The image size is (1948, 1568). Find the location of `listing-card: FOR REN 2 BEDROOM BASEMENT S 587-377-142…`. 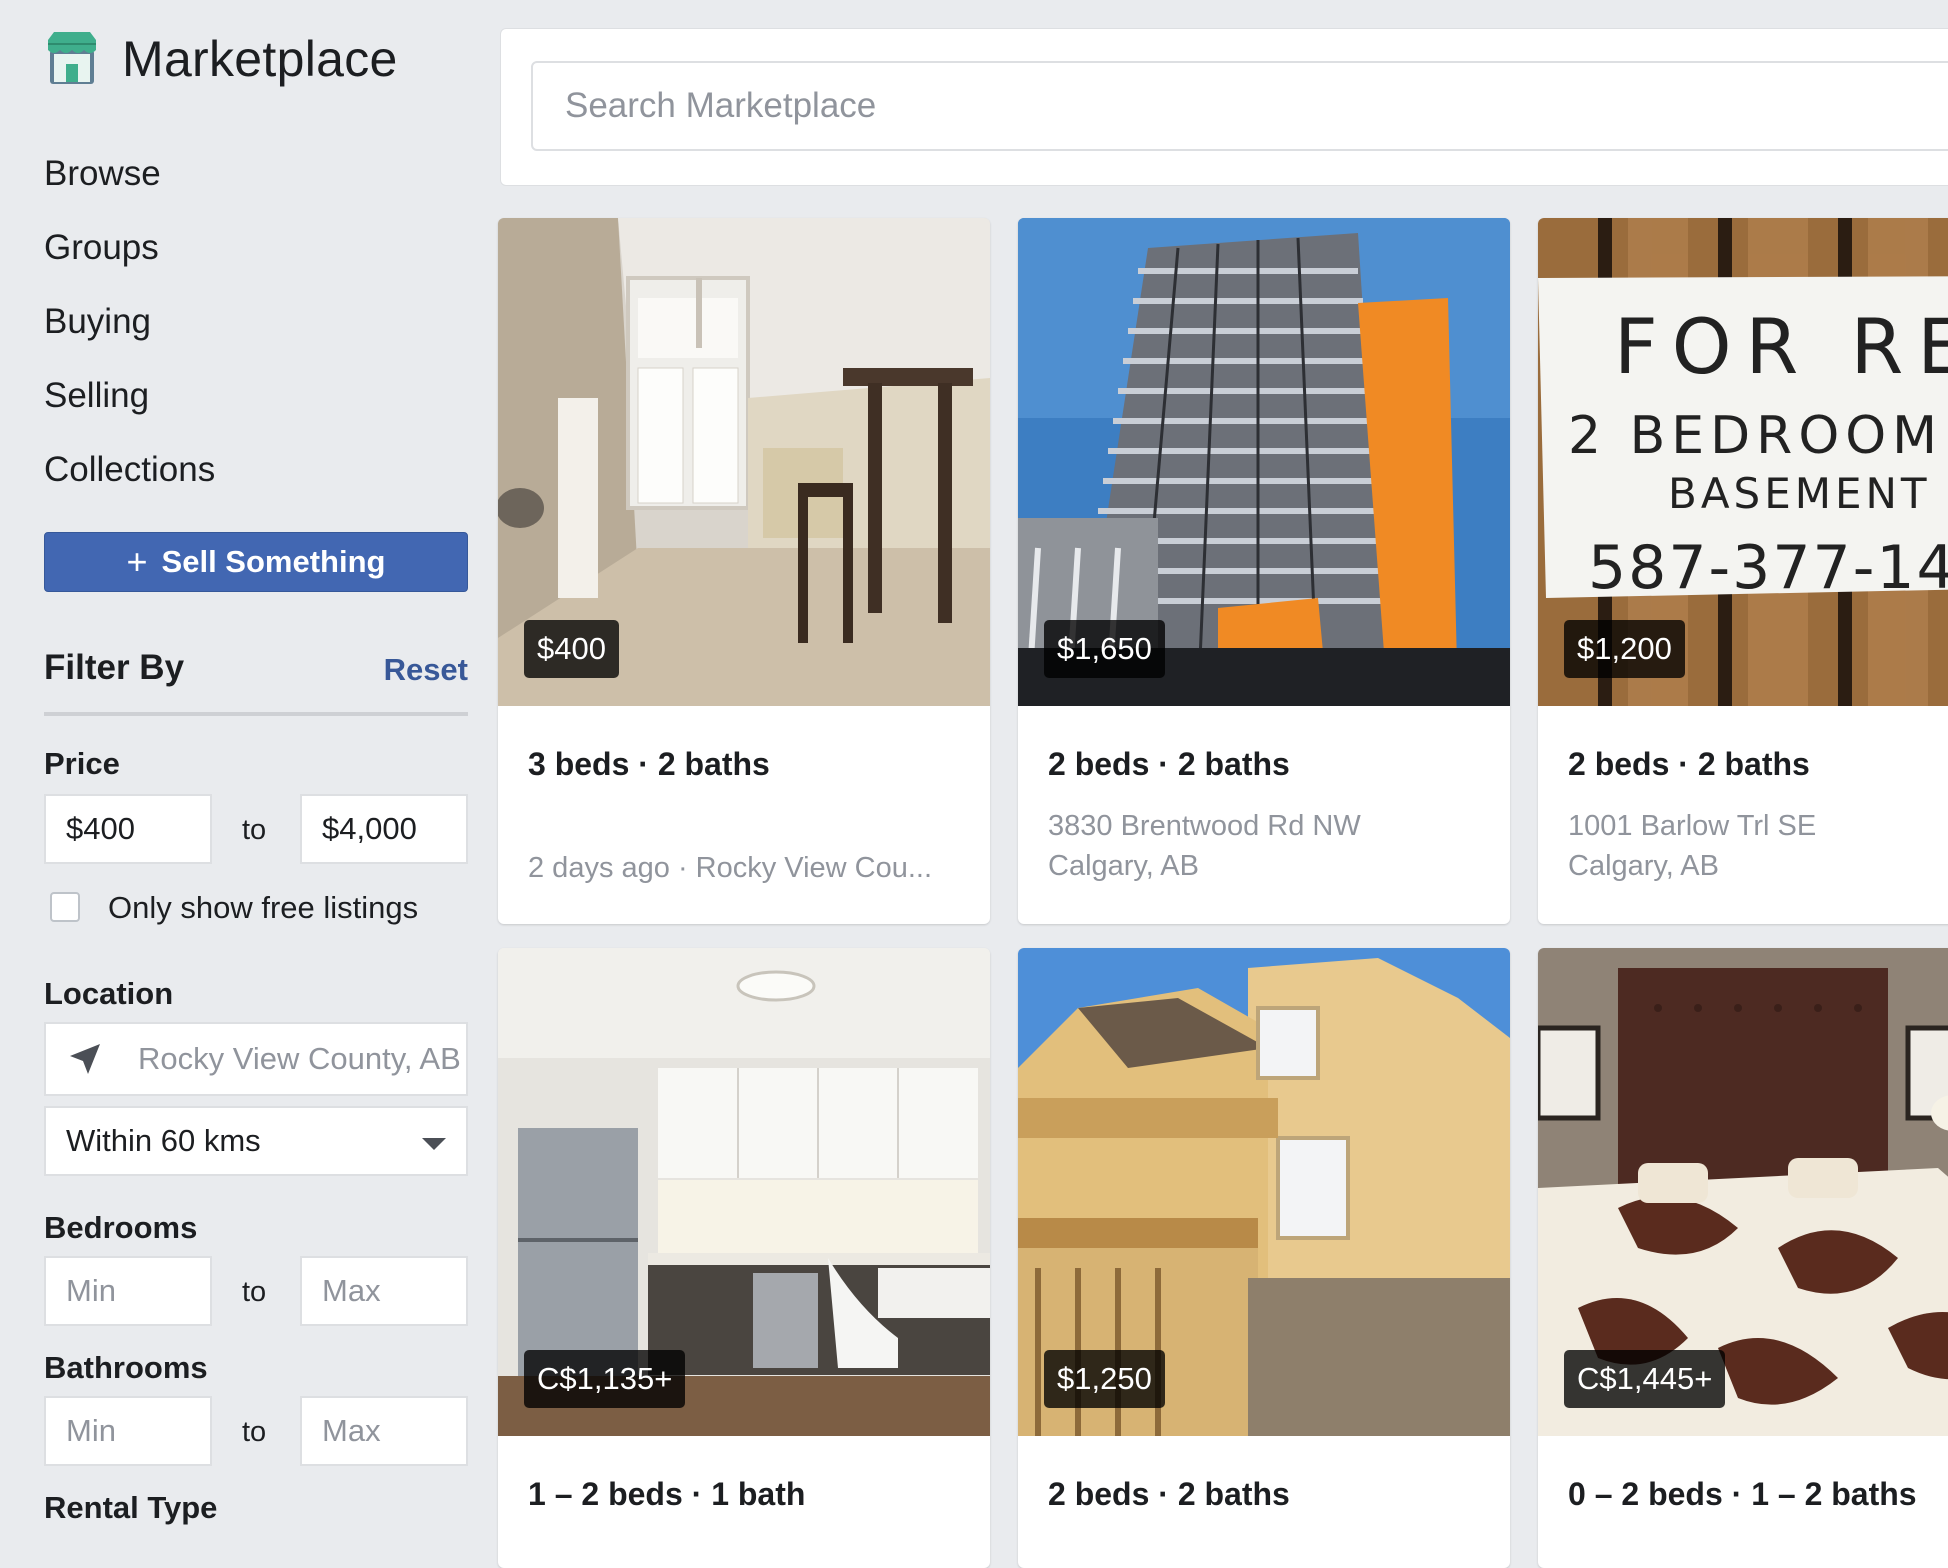

listing-card: FOR REN 2 BEDROOM BASEMENT S 587-377-142… is located at coordinates (1743, 571).